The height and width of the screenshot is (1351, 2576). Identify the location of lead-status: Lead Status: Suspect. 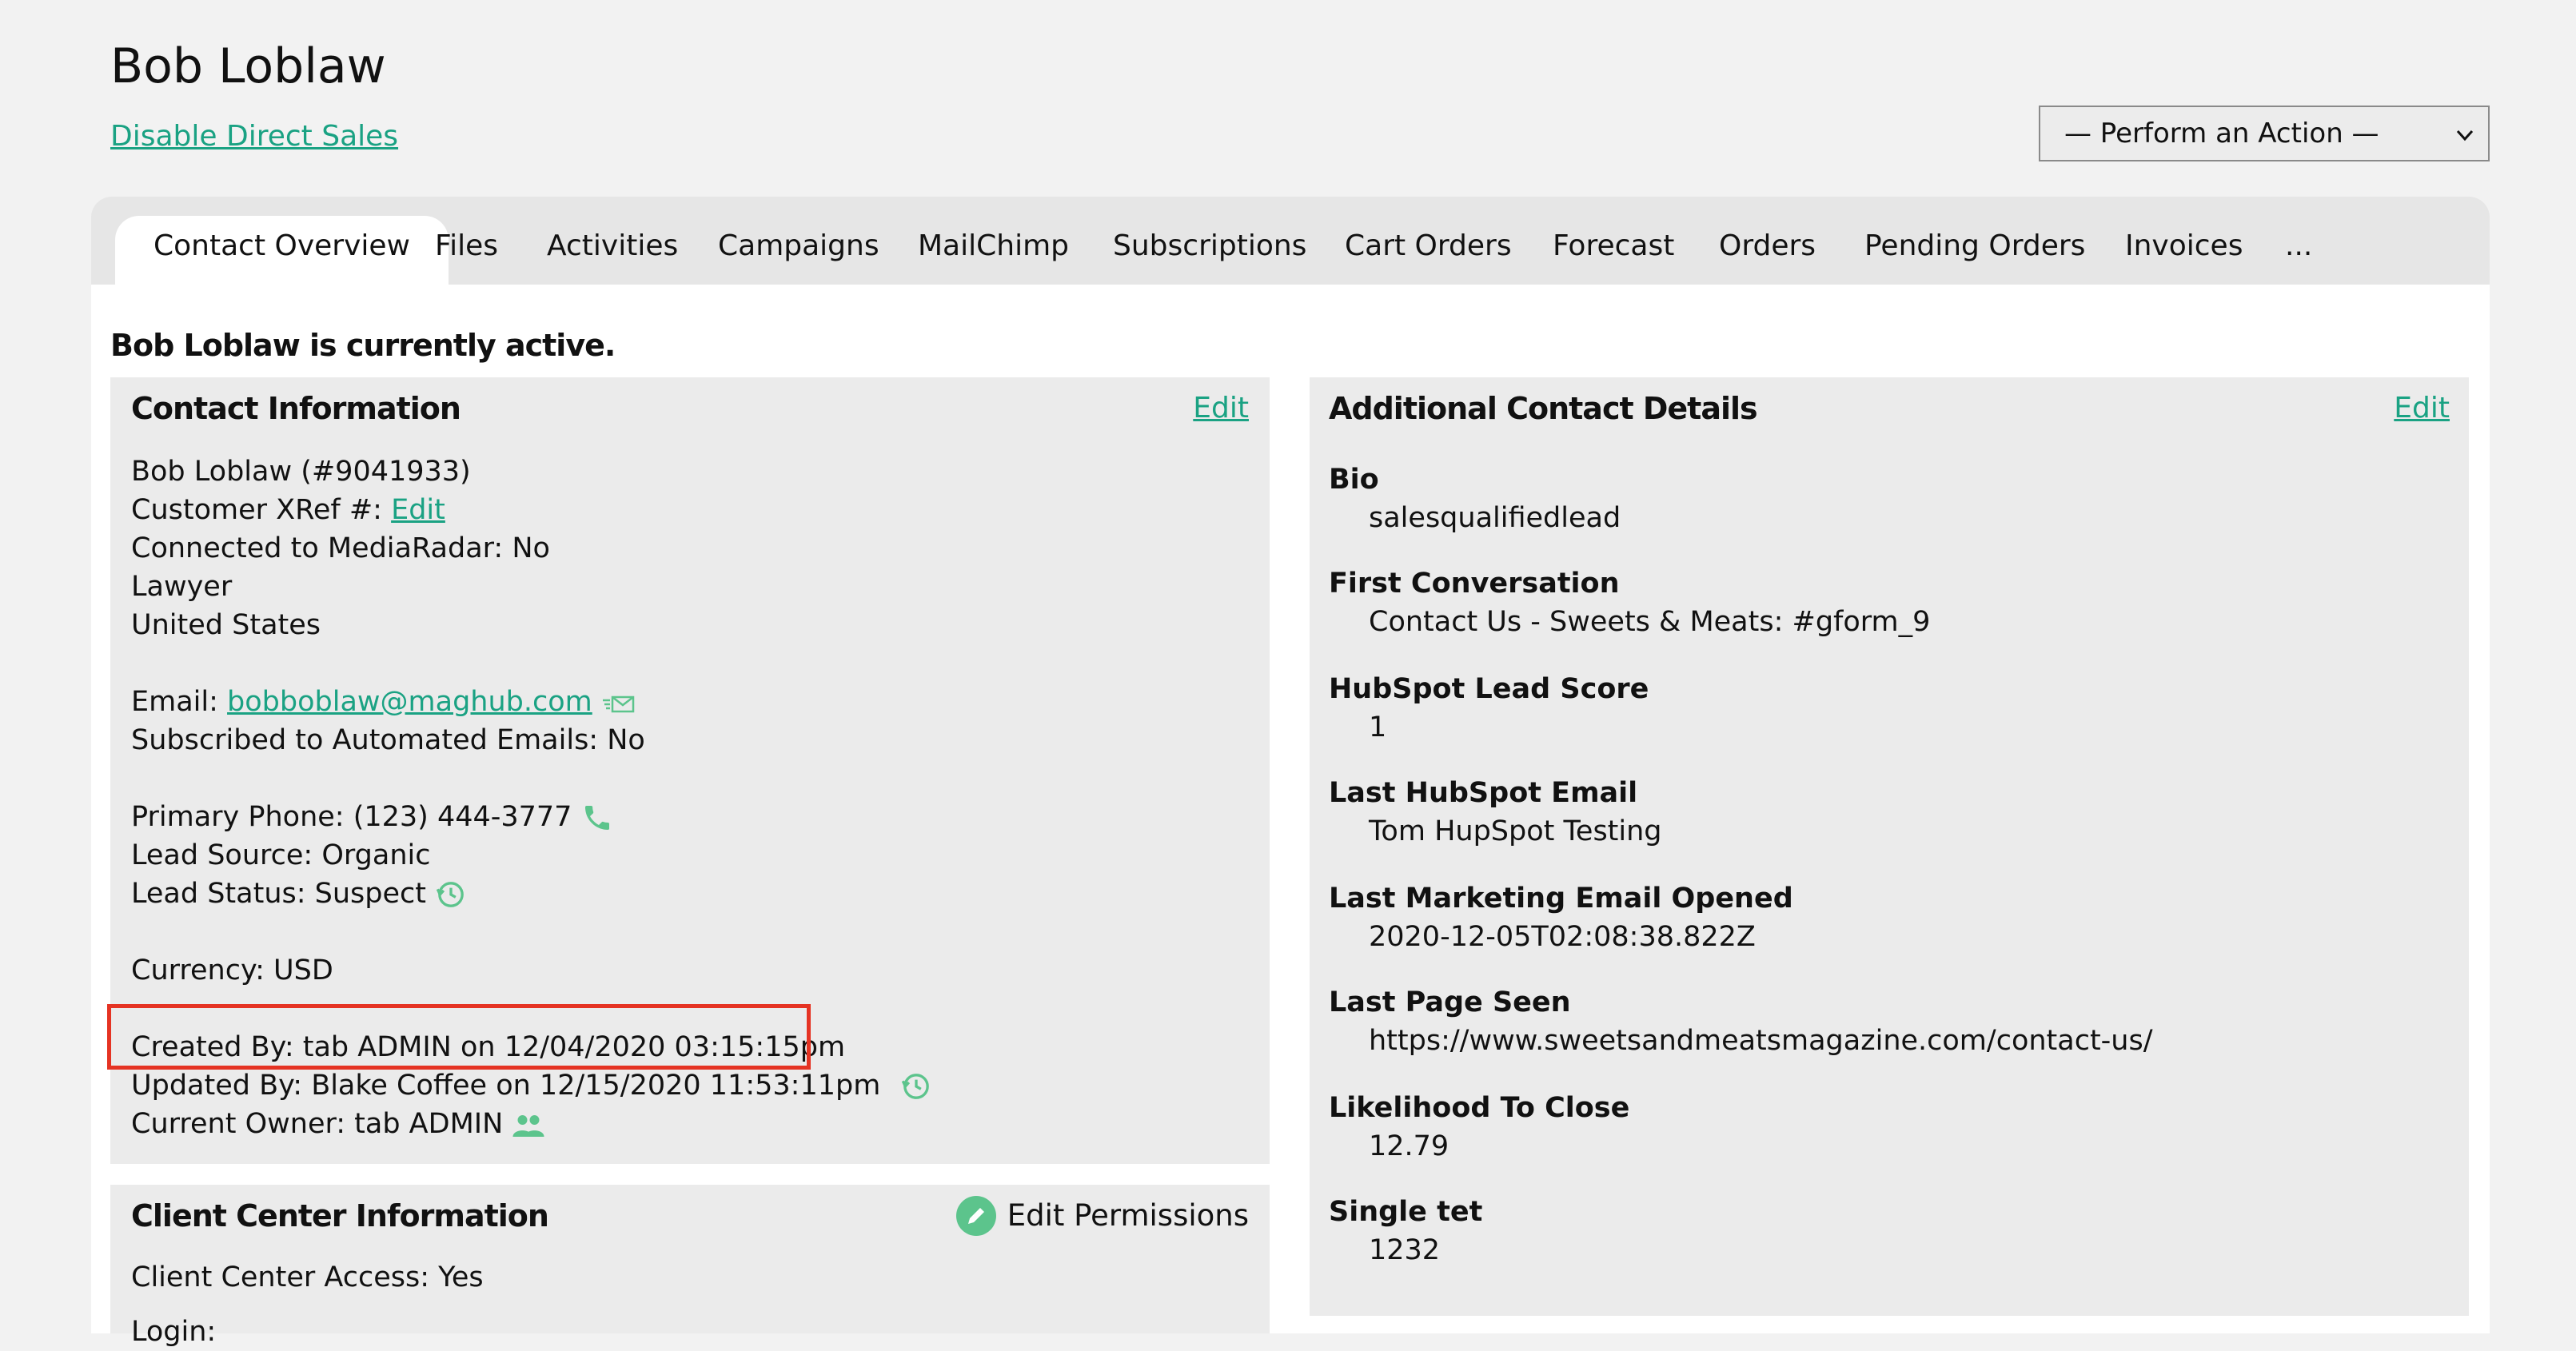
(279, 894).